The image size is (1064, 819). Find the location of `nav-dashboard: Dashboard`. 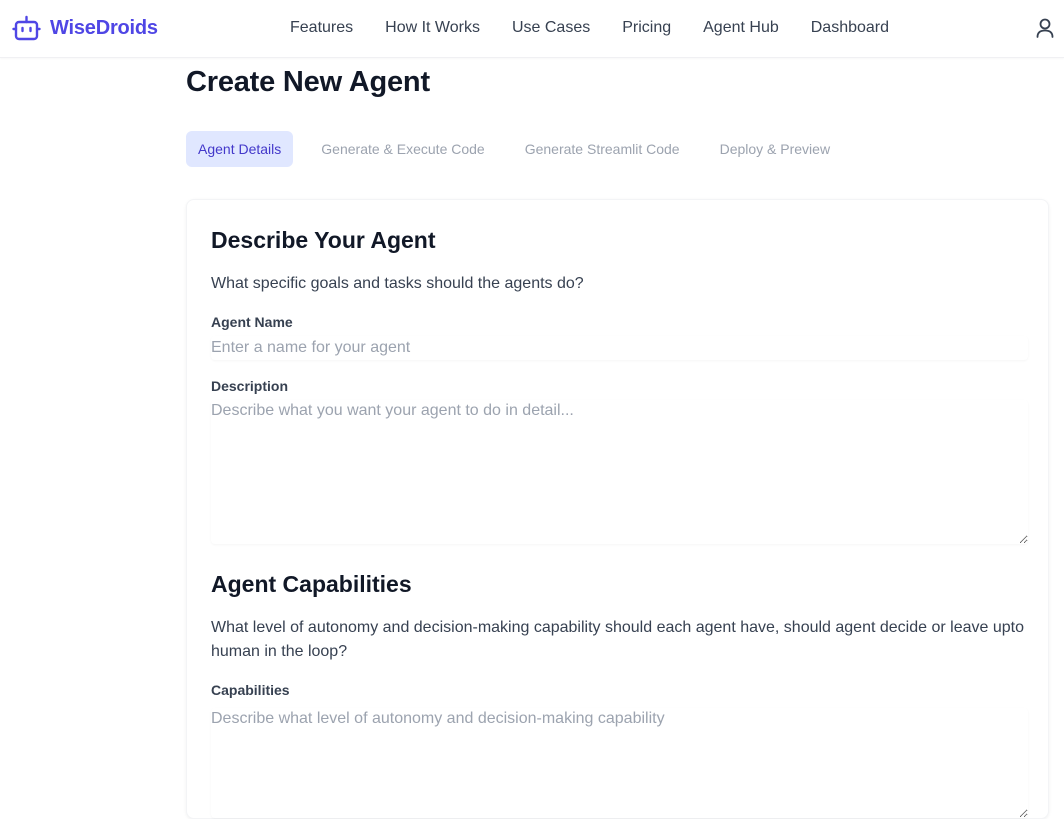

nav-dashboard: Dashboard is located at coordinates (850, 28).